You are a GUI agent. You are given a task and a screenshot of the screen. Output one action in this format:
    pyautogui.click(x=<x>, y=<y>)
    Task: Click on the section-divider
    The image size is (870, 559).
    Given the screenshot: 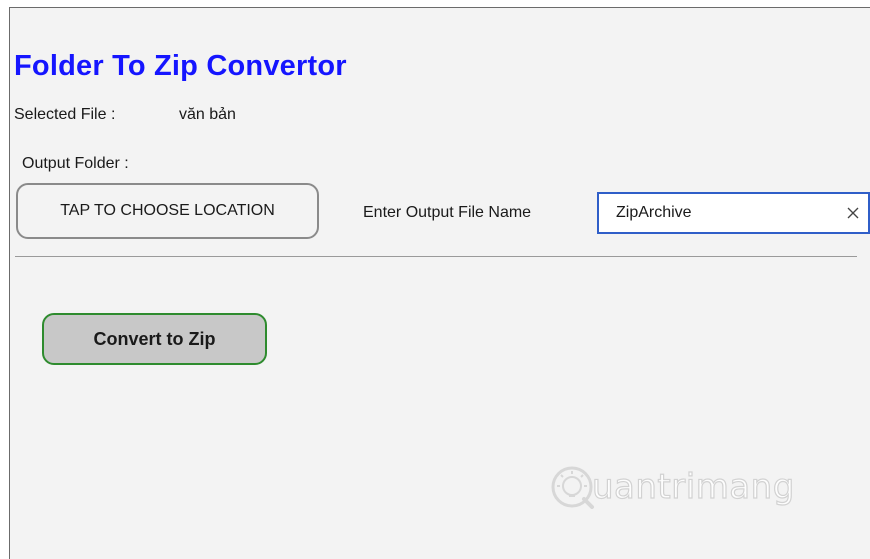 What is the action you would take?
    pyautogui.click(x=436, y=256)
    